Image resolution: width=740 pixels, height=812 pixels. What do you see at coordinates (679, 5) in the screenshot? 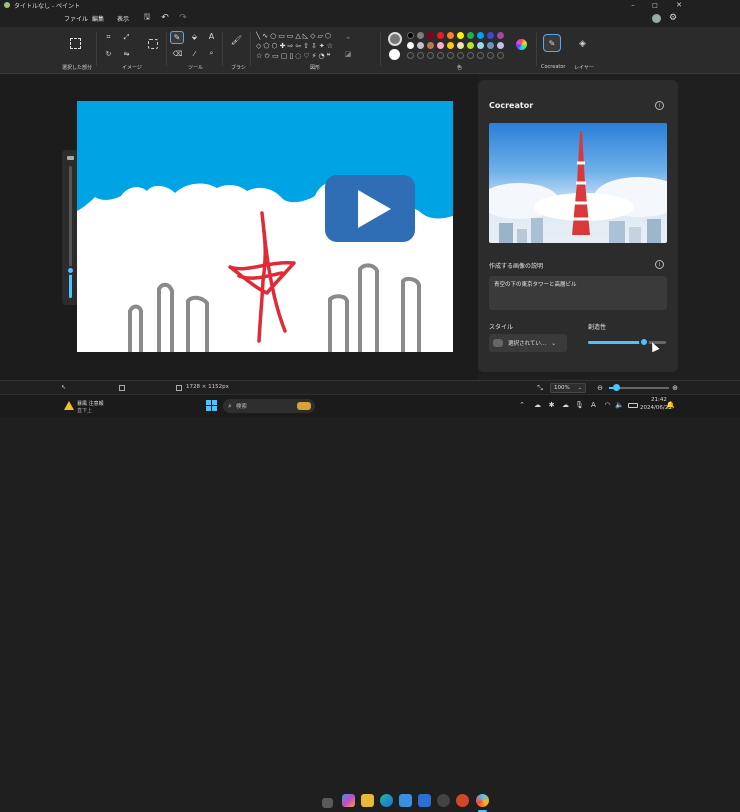
I see `close-button: ✕` at bounding box center [679, 5].